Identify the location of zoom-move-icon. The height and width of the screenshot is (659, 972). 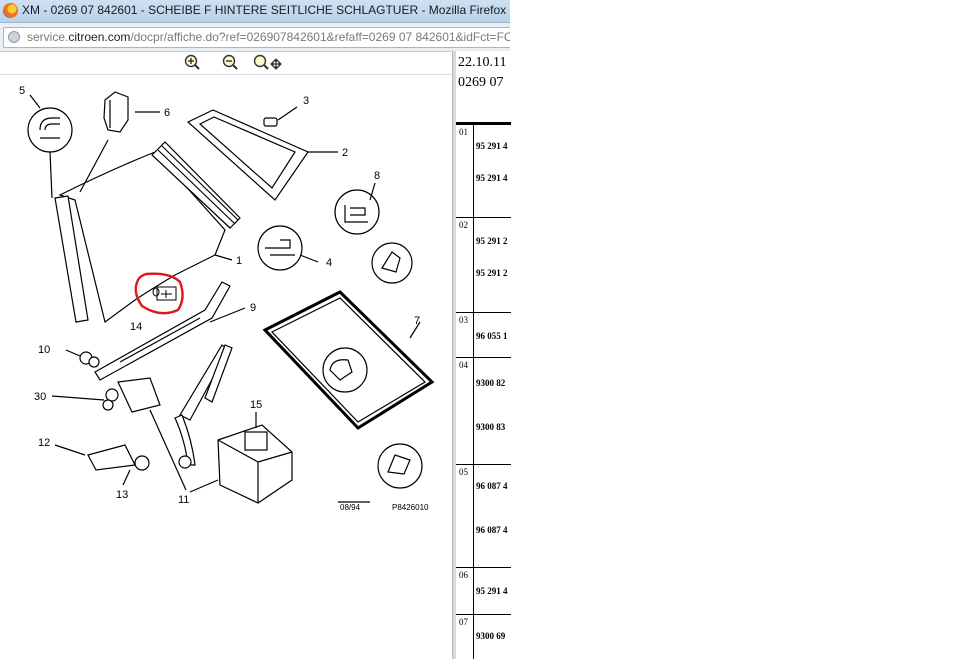
(267, 62).